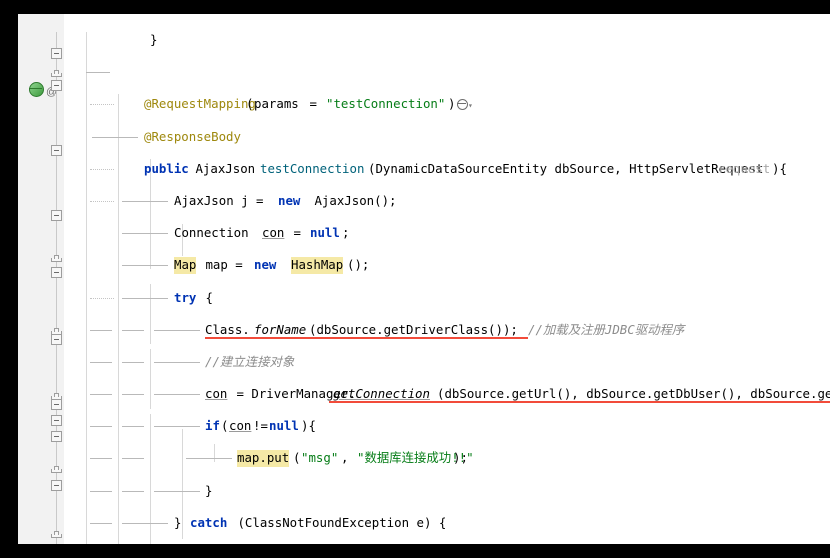 The image size is (830, 558). I want to click on fold-marker-inner-if, so click(56, 436).